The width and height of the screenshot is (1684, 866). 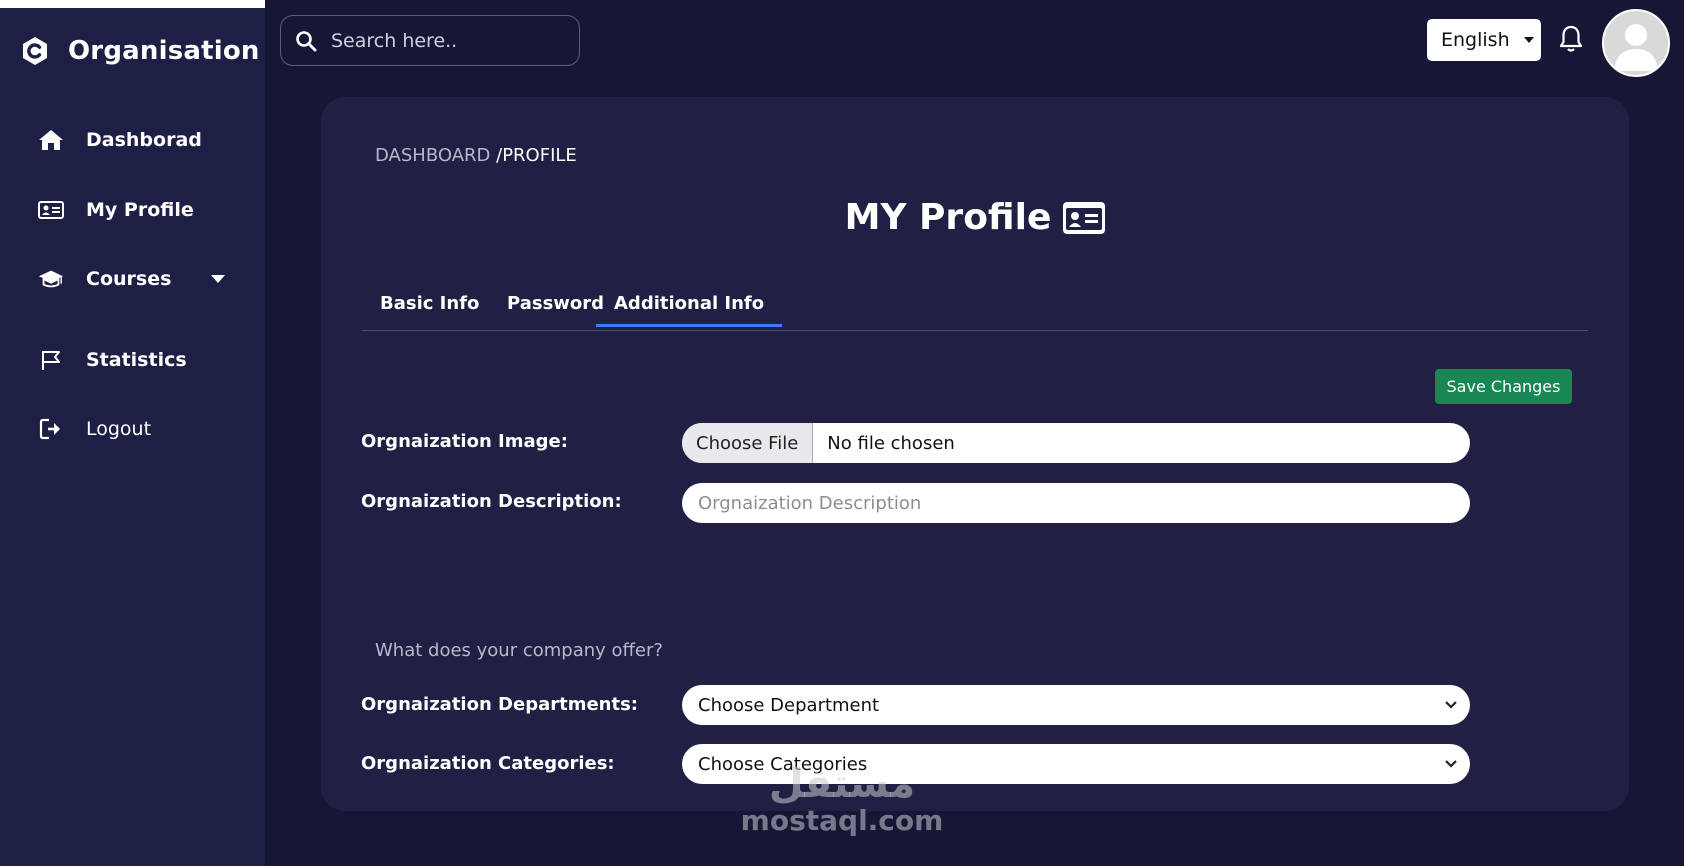 I want to click on language-select: English, so click(x=1484, y=40).